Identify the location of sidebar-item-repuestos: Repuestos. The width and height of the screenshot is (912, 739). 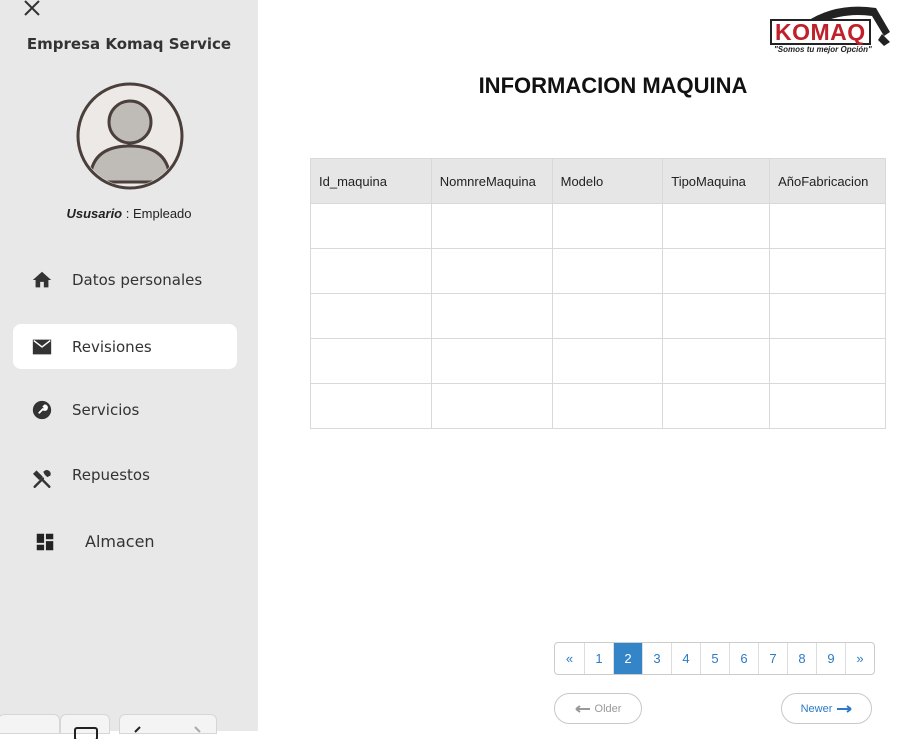
(125, 474).